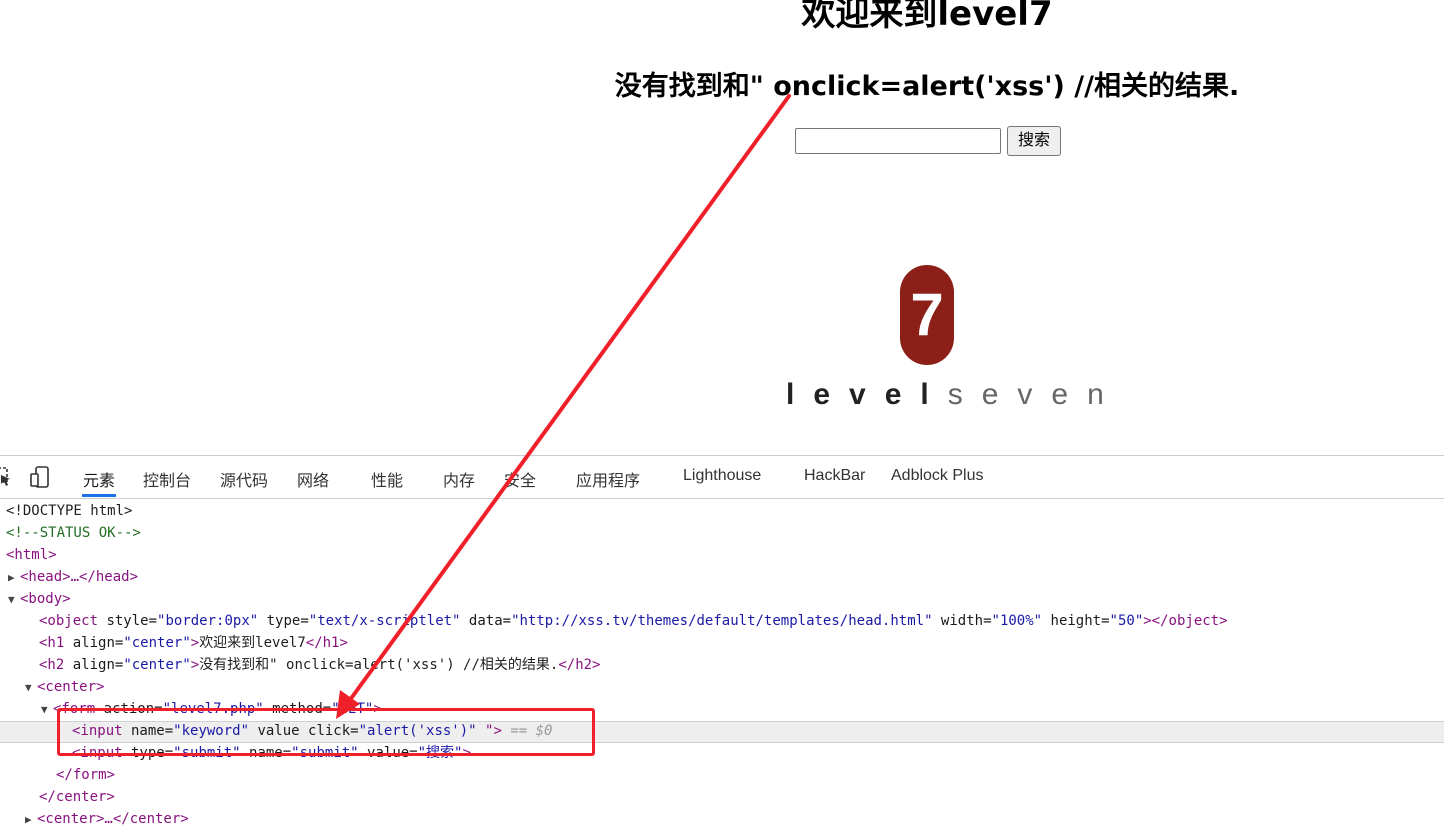 This screenshot has width=1444, height=831. I want to click on tab-security: 安全, so click(520, 479).